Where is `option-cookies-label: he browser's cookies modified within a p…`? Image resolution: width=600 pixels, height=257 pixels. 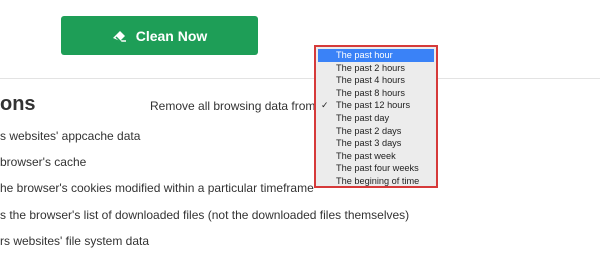
option-cookies-label: he browser's cookies modified within a p… is located at coordinates (157, 188).